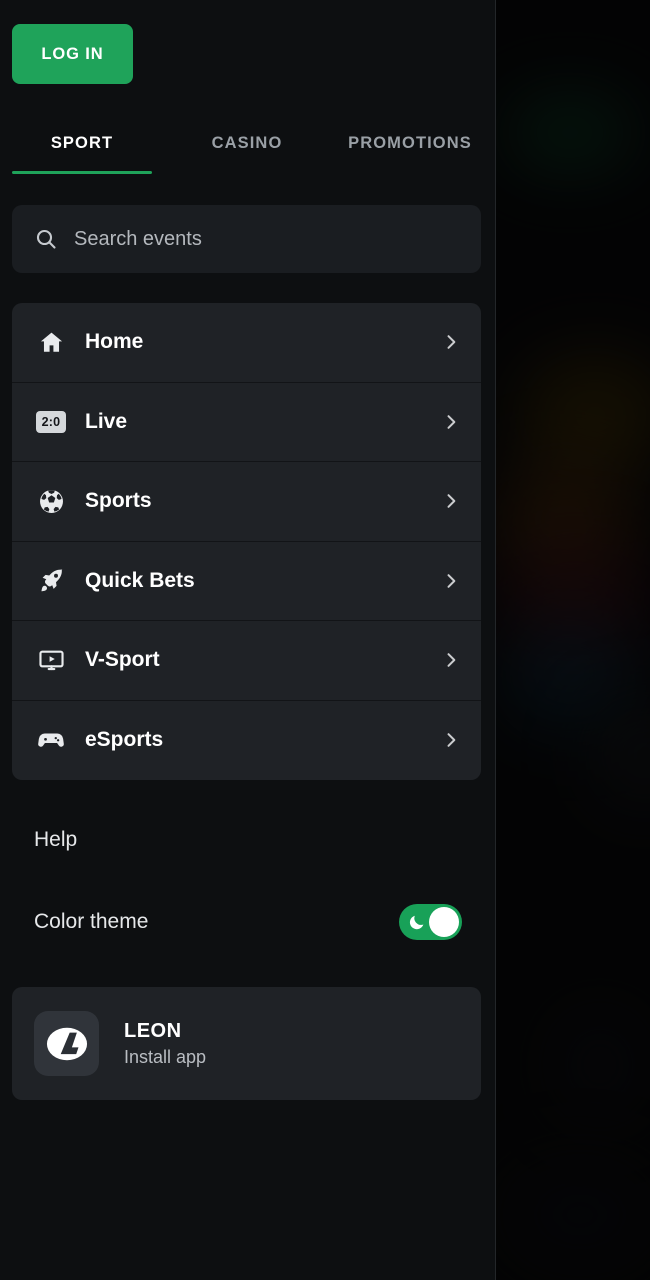  Describe the element at coordinates (140, 580) in the screenshot. I see `menu-item-label: Quick Bets` at that location.